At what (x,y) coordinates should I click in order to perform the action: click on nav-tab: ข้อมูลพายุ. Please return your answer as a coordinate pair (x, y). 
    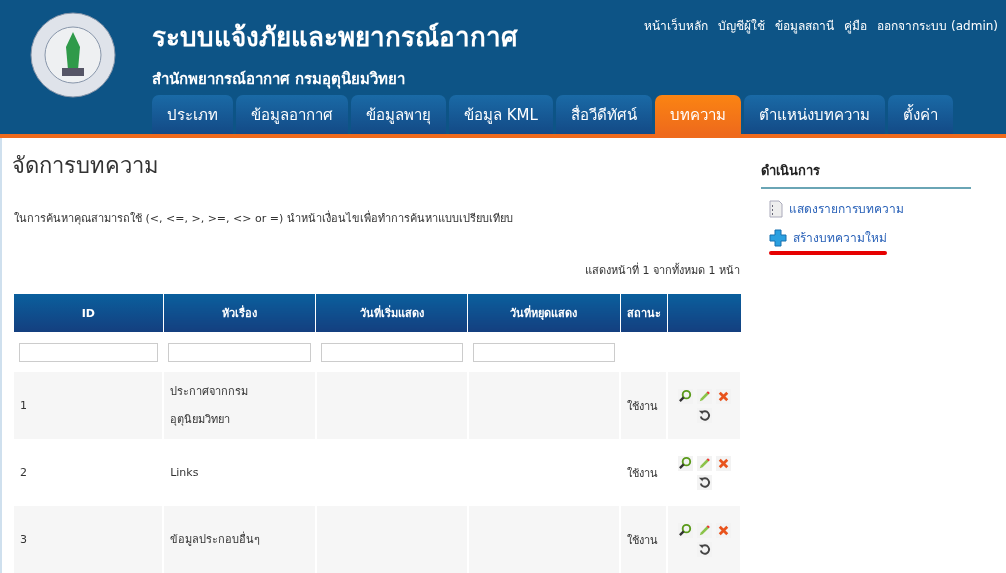
    Looking at the image, I should click on (398, 114).